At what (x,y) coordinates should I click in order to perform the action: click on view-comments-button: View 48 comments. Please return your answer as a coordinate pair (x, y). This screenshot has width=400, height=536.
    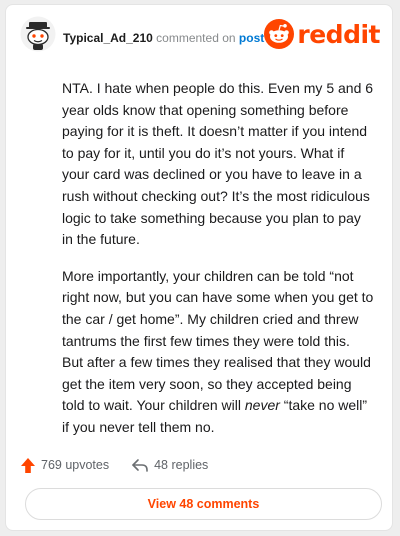
    Looking at the image, I should click on (203, 504).